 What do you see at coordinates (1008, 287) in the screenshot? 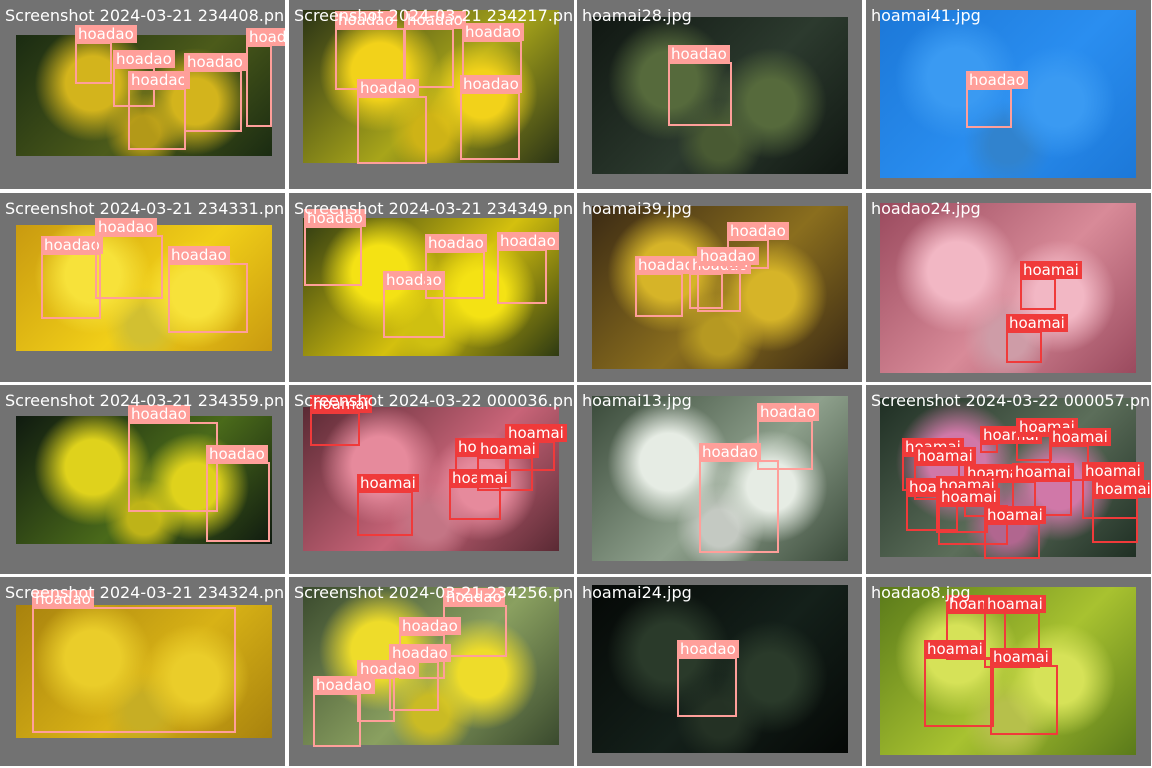
I see `result-tile: hoamai hoamai hoadao24.jpg` at bounding box center [1008, 287].